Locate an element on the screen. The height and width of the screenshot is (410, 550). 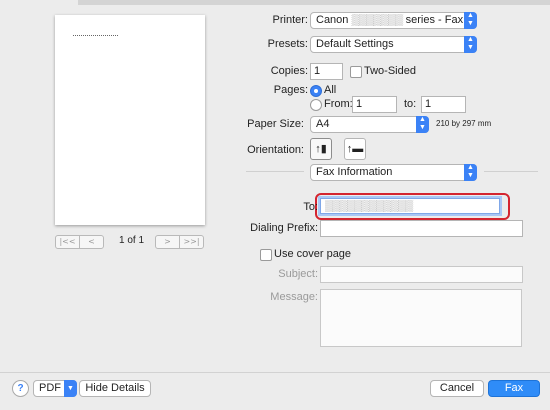
use-cover-page-checkbox is located at coordinates (266, 255).